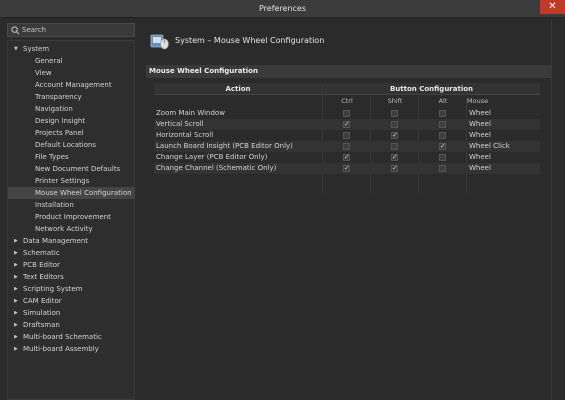 This screenshot has width=565, height=400. I want to click on table-row: Change Channel (Schematic Only) Wheel, so click(347, 168).